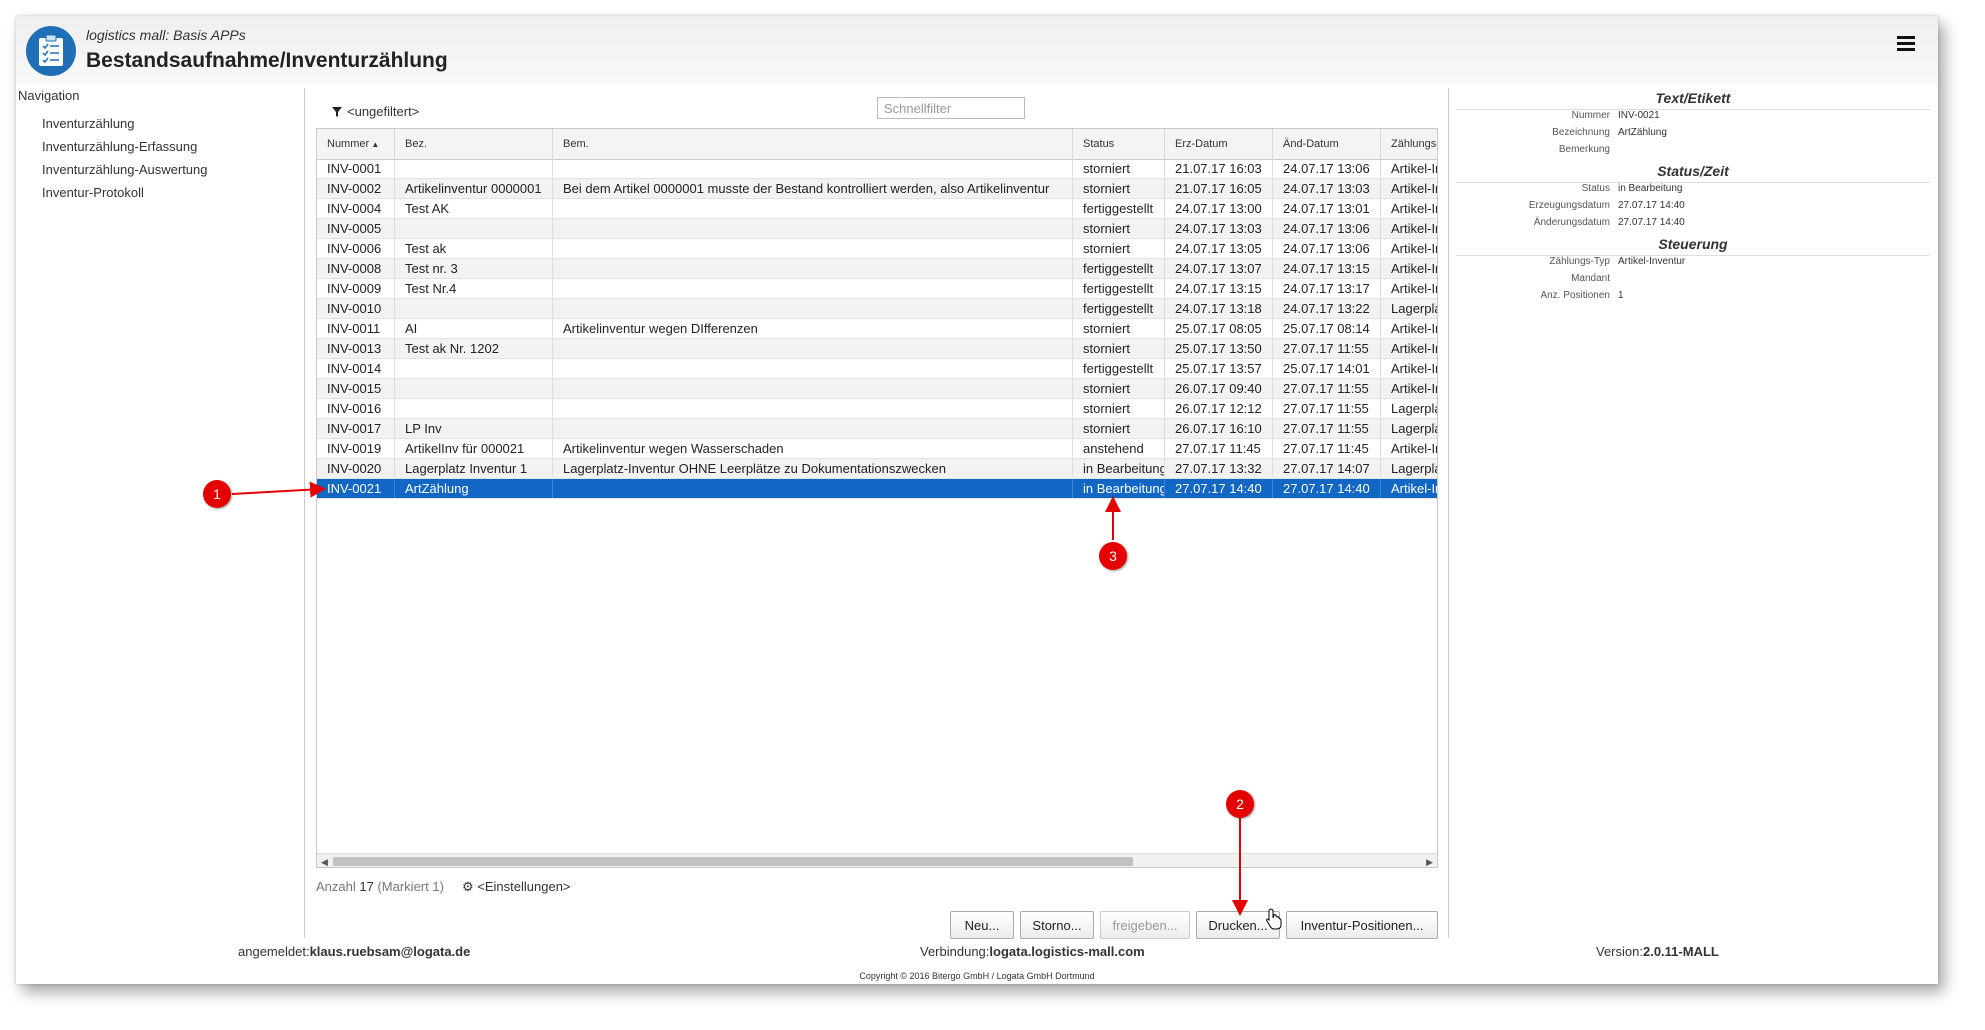  I want to click on table-cell: Test ak Nr. 1202, so click(474, 348).